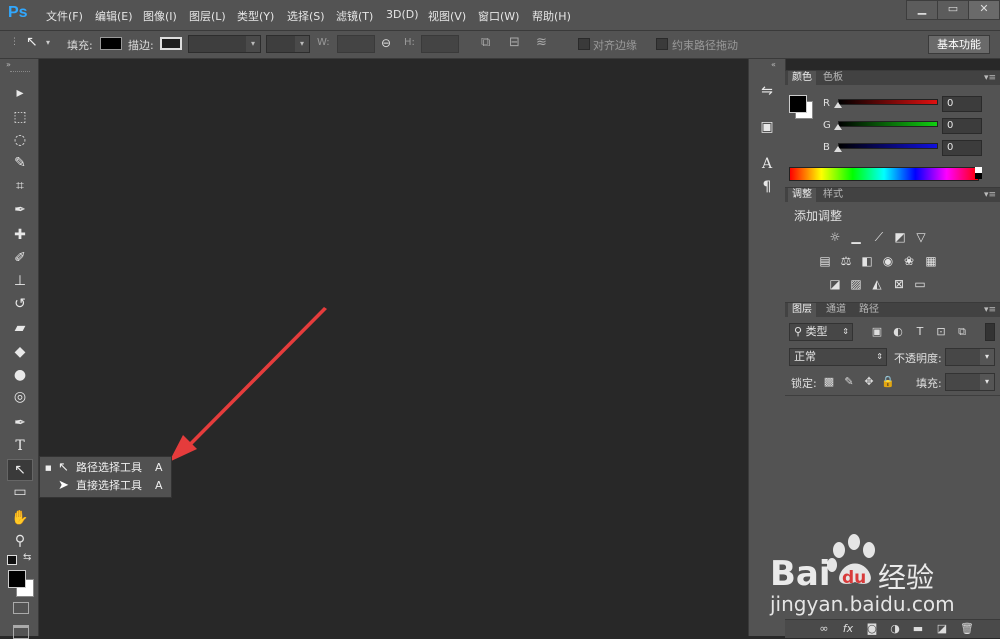 Image resolution: width=1000 pixels, height=639 pixels. I want to click on quick-mask-icon, so click(21, 608).